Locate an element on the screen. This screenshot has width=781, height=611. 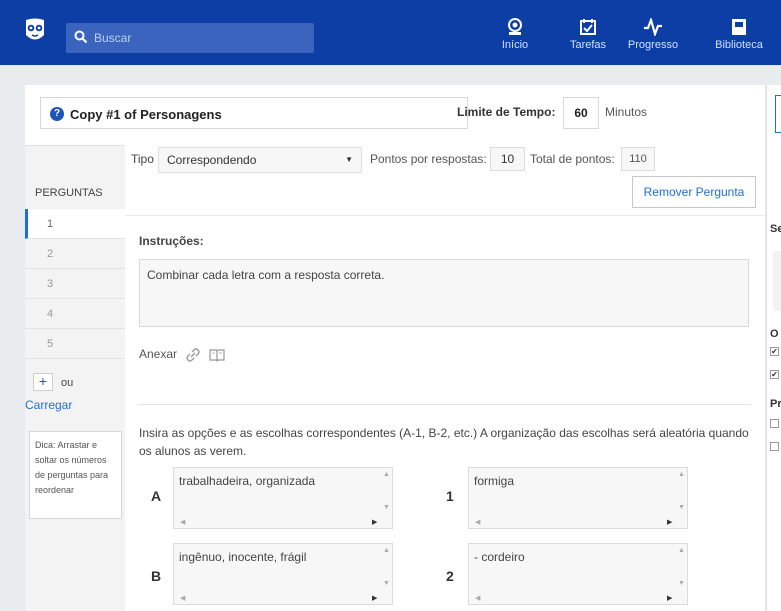
right-side-panel: Se O ✔ ✔ Pr is located at coordinates (773, 348).